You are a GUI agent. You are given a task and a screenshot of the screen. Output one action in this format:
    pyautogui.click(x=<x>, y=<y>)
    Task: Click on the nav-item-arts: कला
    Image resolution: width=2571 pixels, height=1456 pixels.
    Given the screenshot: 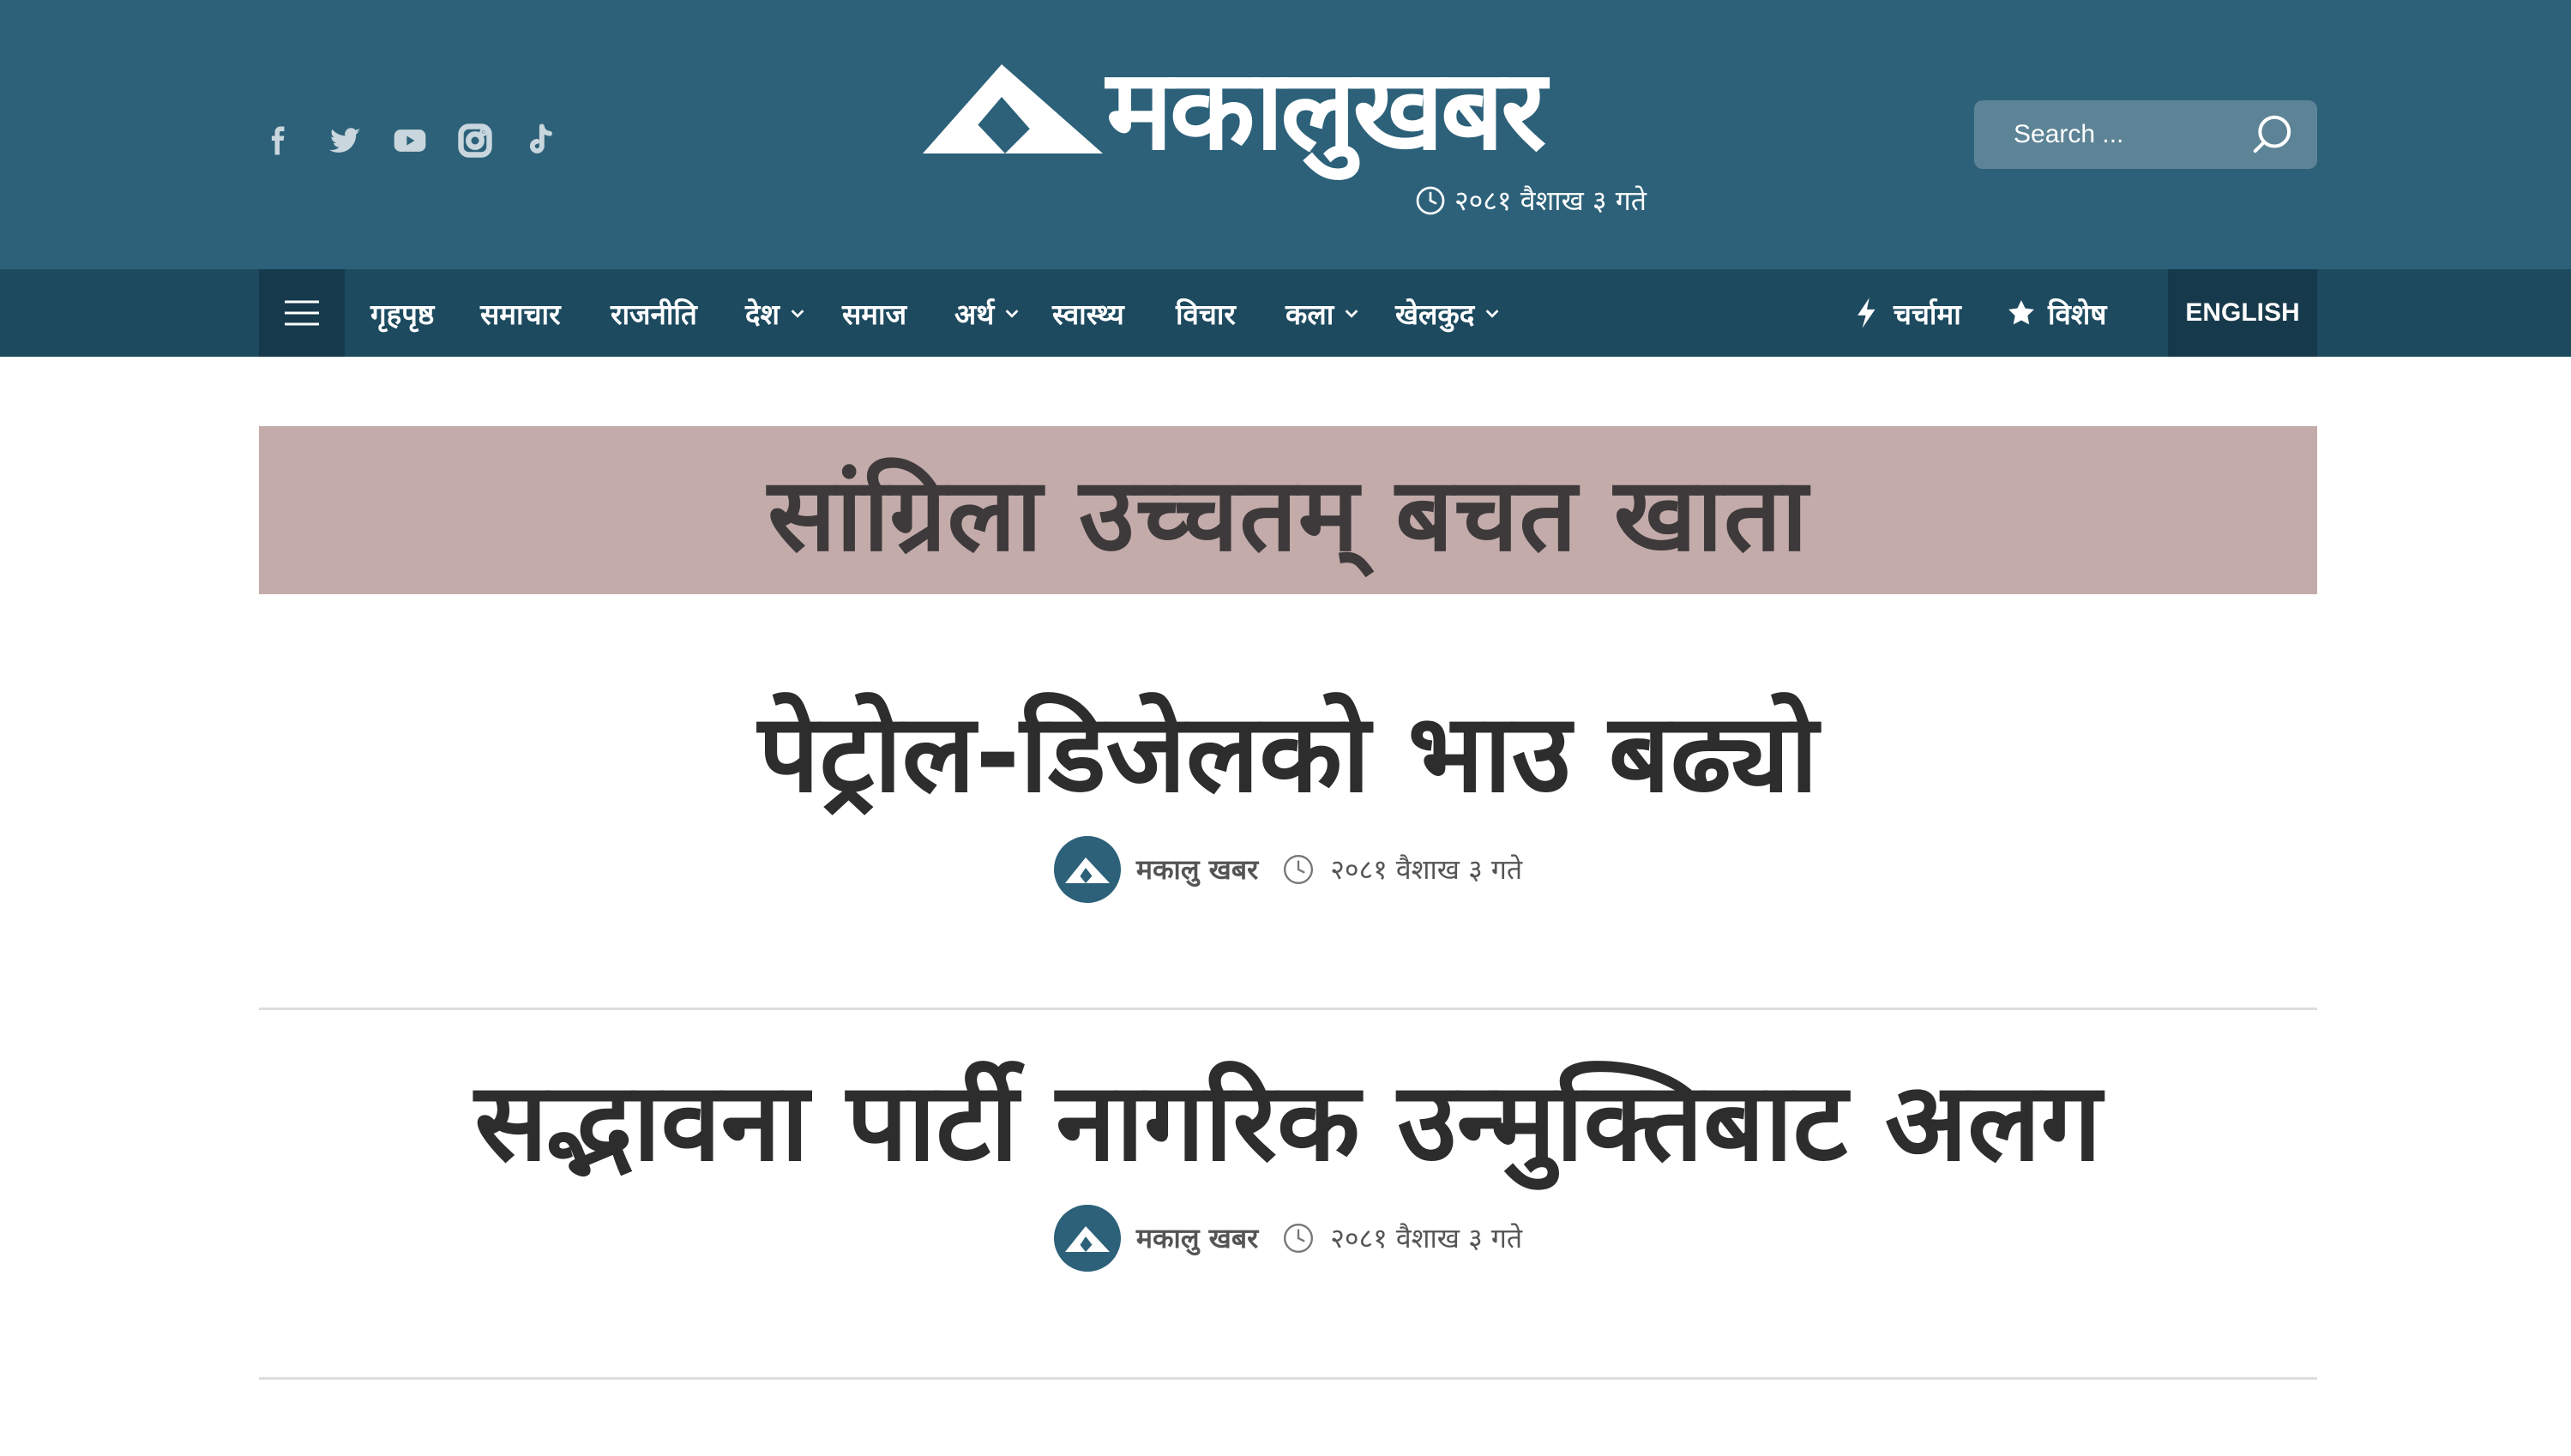 What is the action you would take?
    pyautogui.click(x=1323, y=313)
    